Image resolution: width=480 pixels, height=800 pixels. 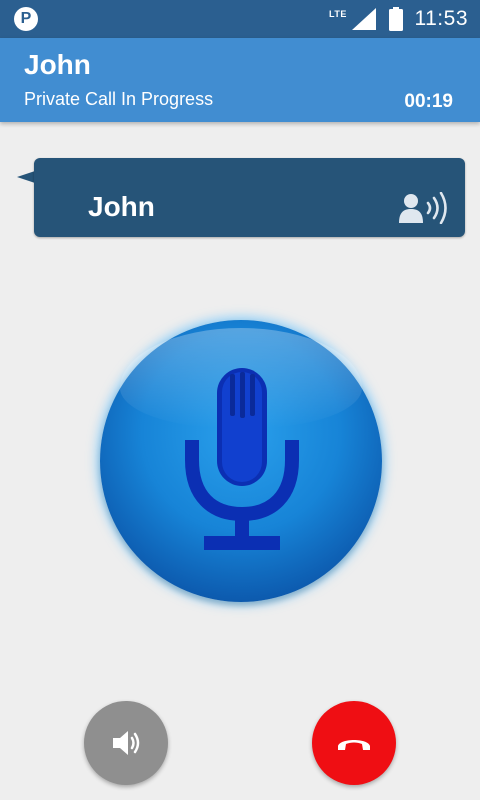 I want to click on speaker-bubble-tail, so click(x=26, y=177).